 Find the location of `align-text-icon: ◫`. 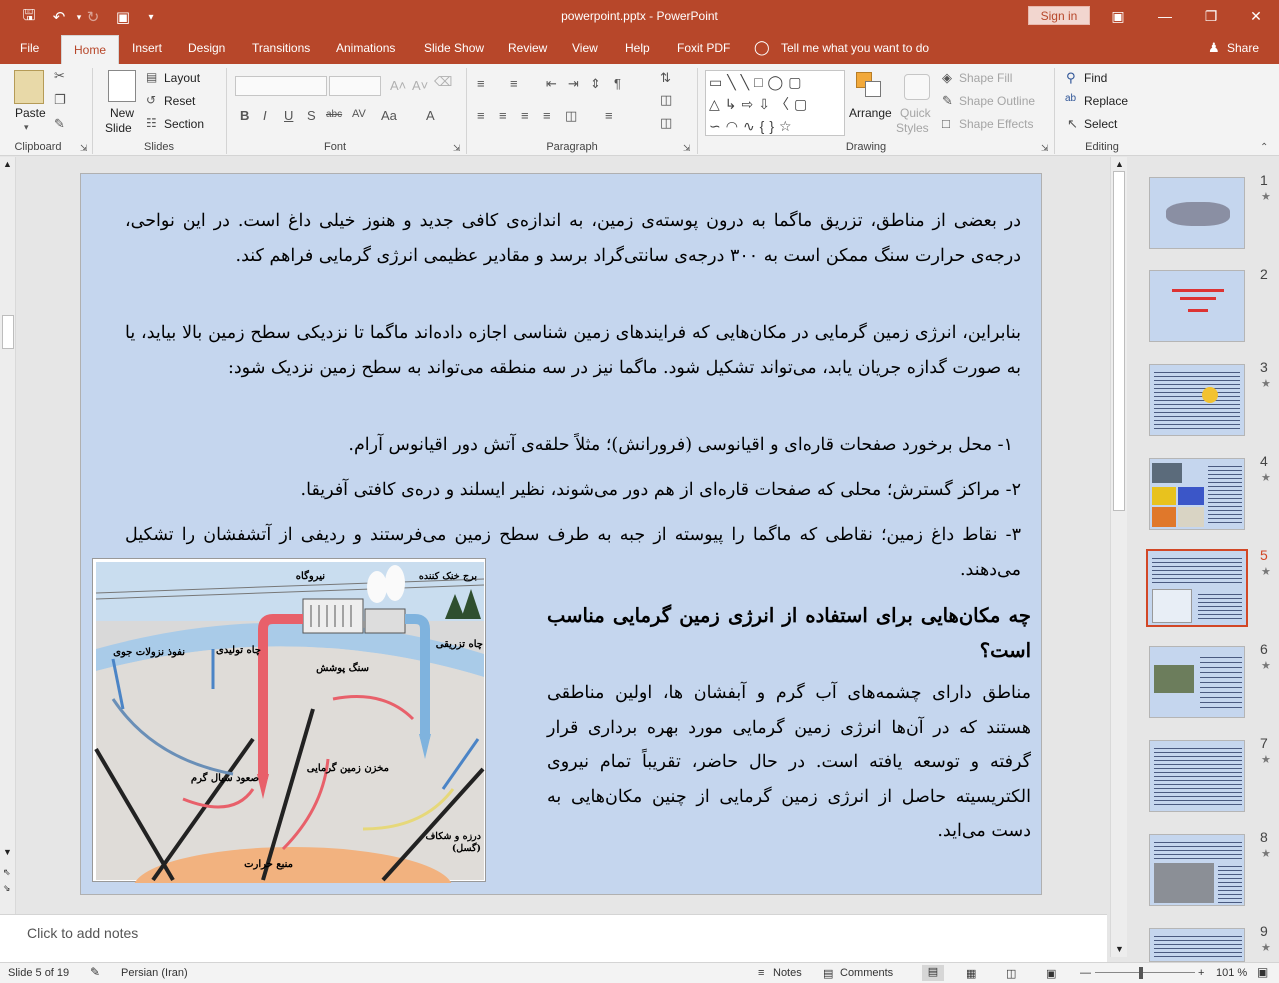

align-text-icon: ◫ is located at coordinates (666, 100).